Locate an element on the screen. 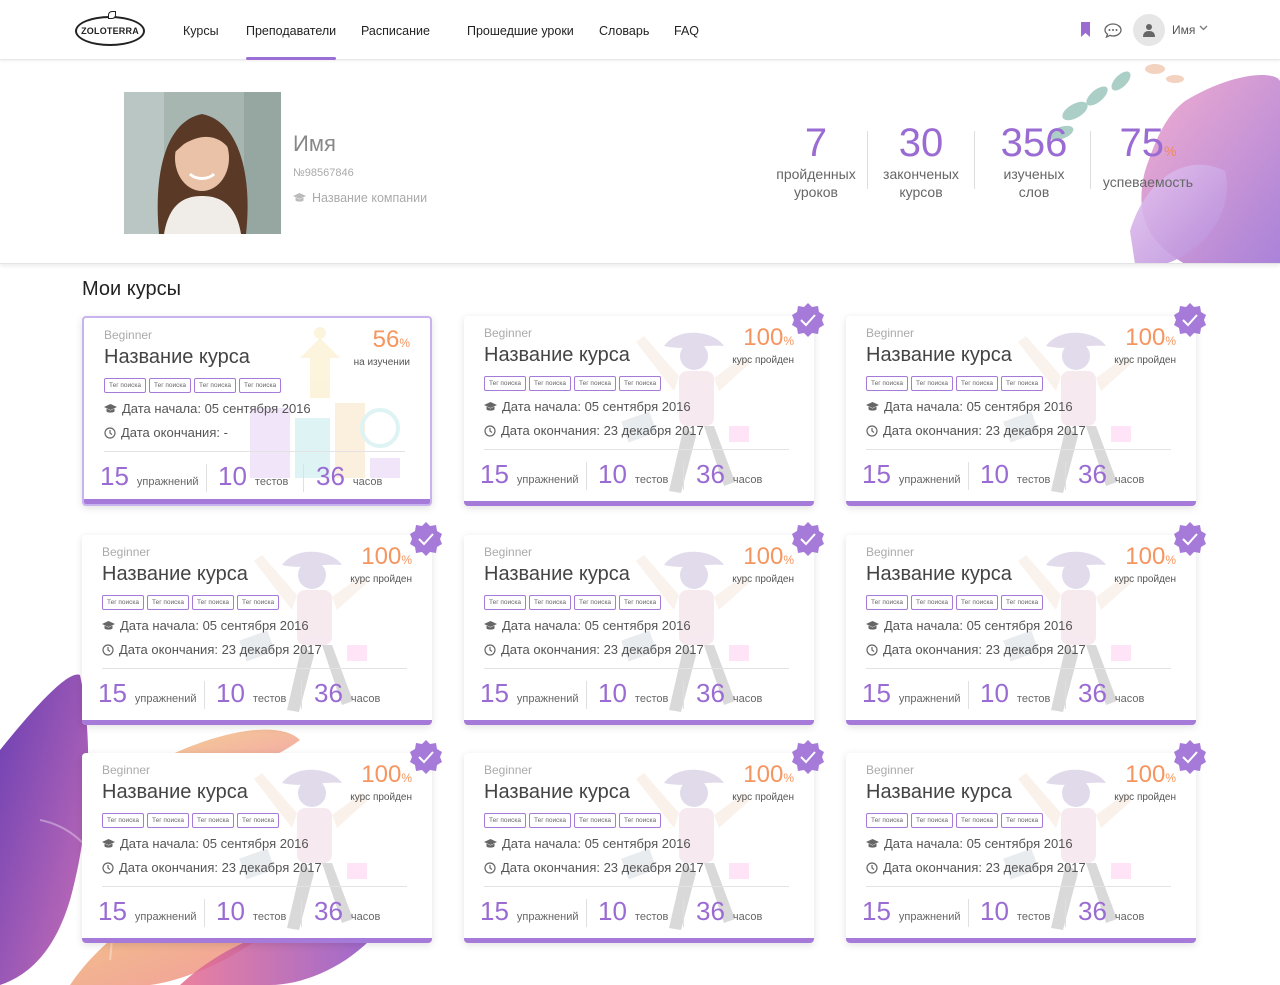 The height and width of the screenshot is (985, 1280). course-tags: Тег поиска Тег поиска Тег поиска Тег поиска is located at coordinates (193, 385).